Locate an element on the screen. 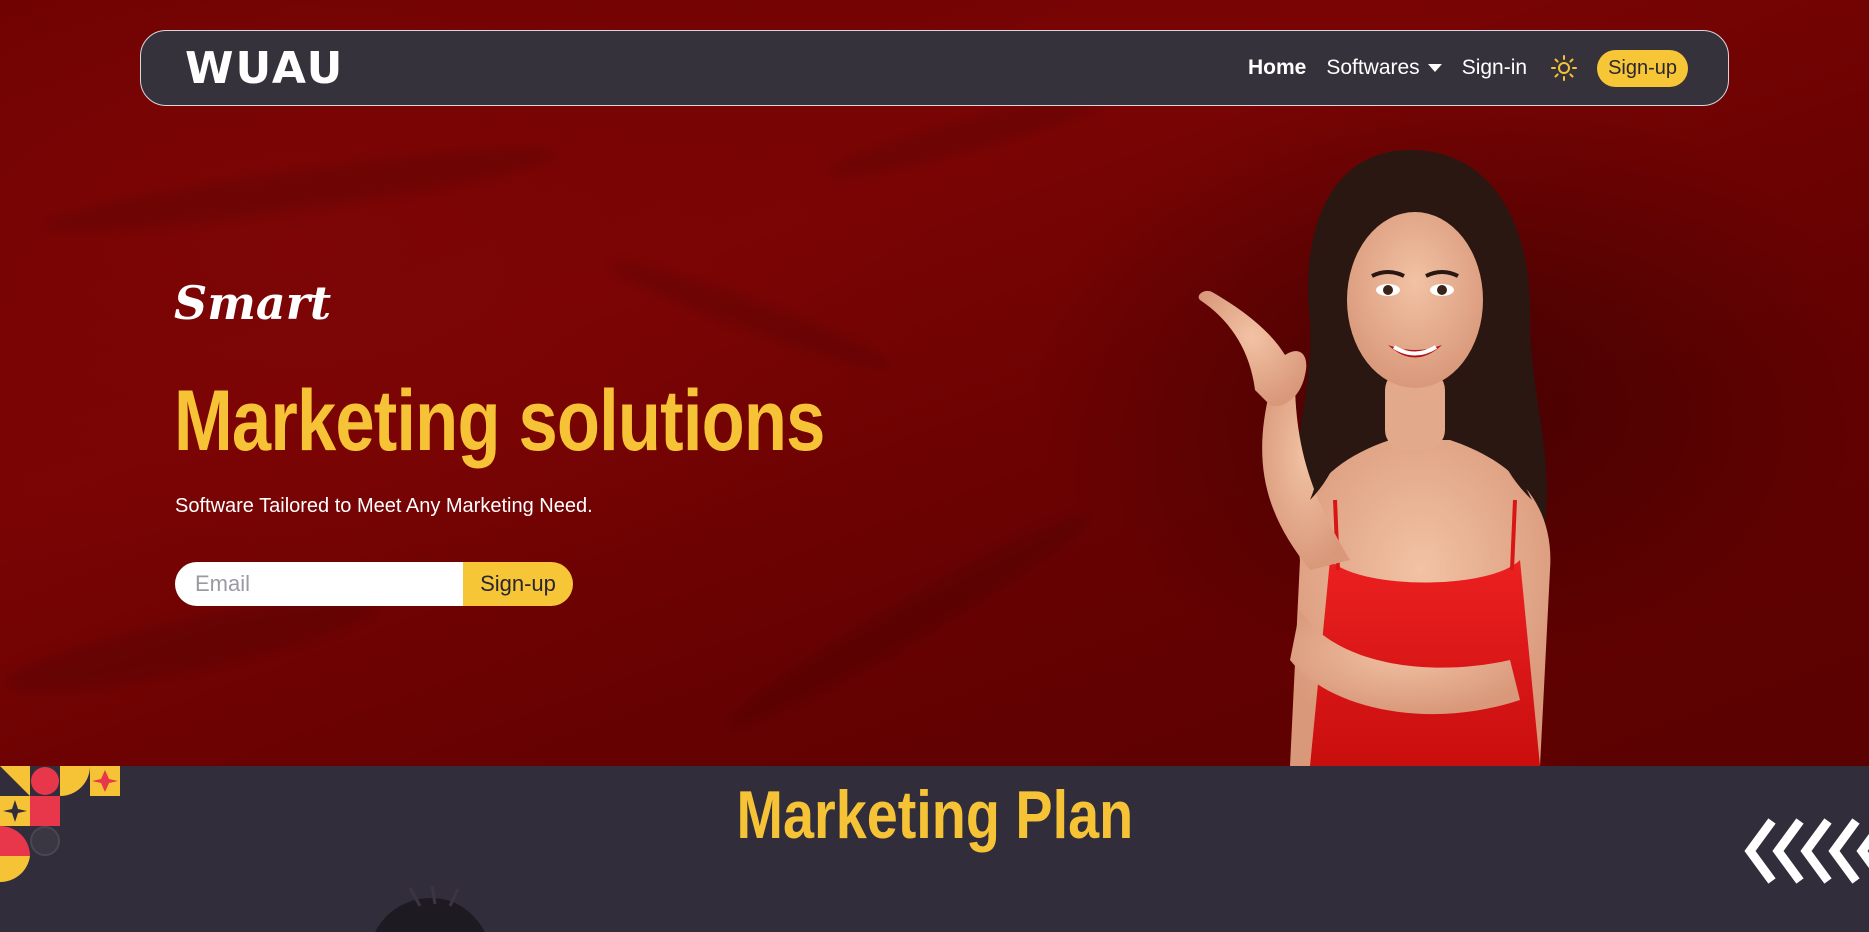  top-navbar: WUAU Home Softwares Sign-in Sign-up is located at coordinates (934, 68).